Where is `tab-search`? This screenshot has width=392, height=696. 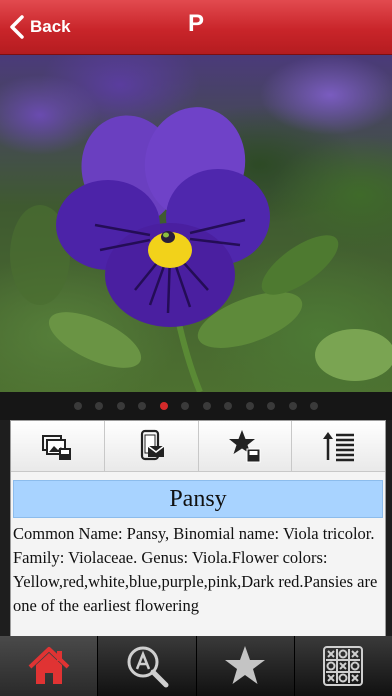 tab-search is located at coordinates (147, 666).